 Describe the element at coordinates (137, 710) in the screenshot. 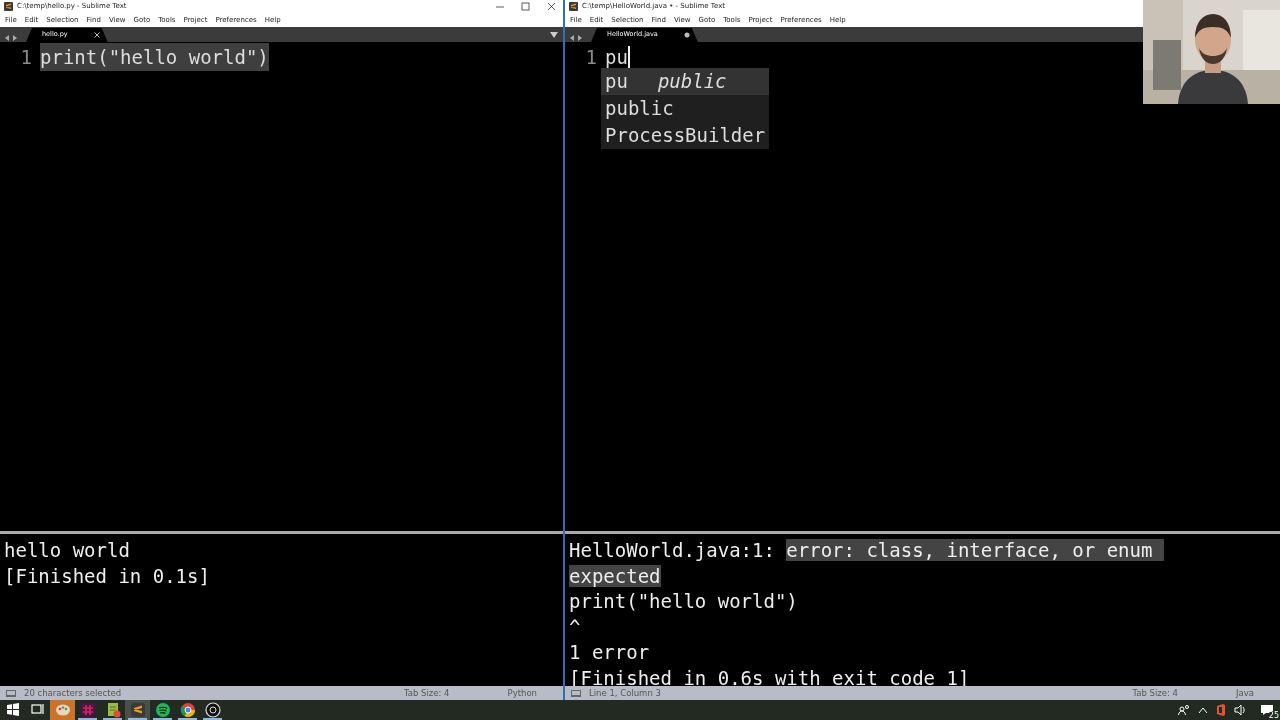

I see `editor-icon` at that location.